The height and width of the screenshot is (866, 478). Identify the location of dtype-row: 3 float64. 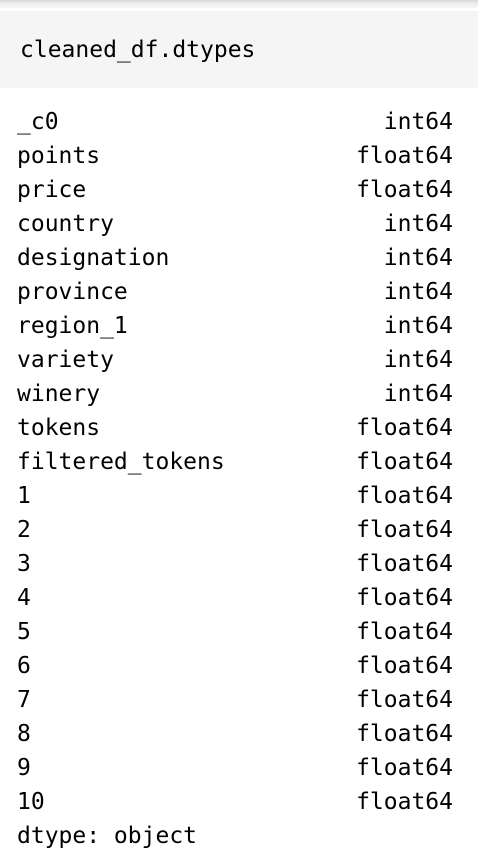
(235, 564).